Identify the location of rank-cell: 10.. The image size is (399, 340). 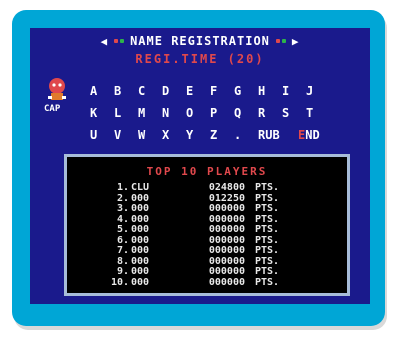
(119, 282).